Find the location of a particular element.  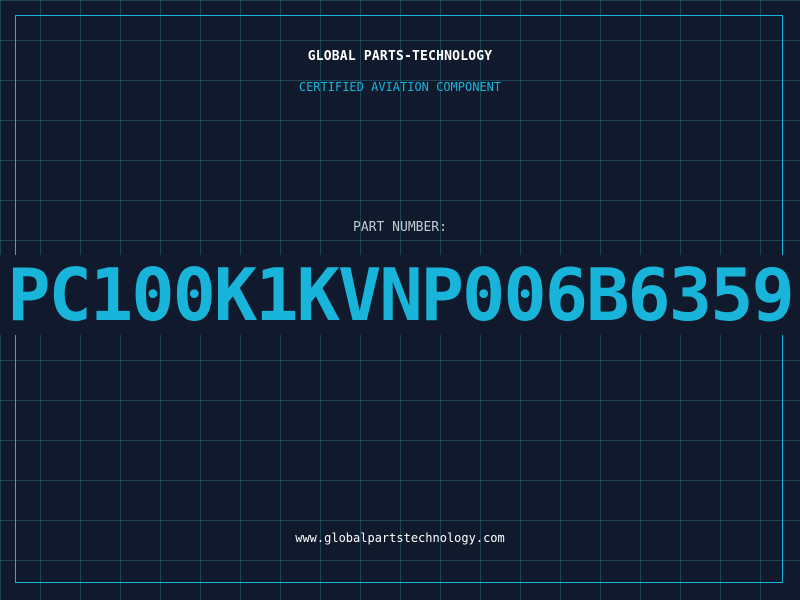

certification-tagline: CERTIFIED AVIATION COMPONENT is located at coordinates (400, 87).